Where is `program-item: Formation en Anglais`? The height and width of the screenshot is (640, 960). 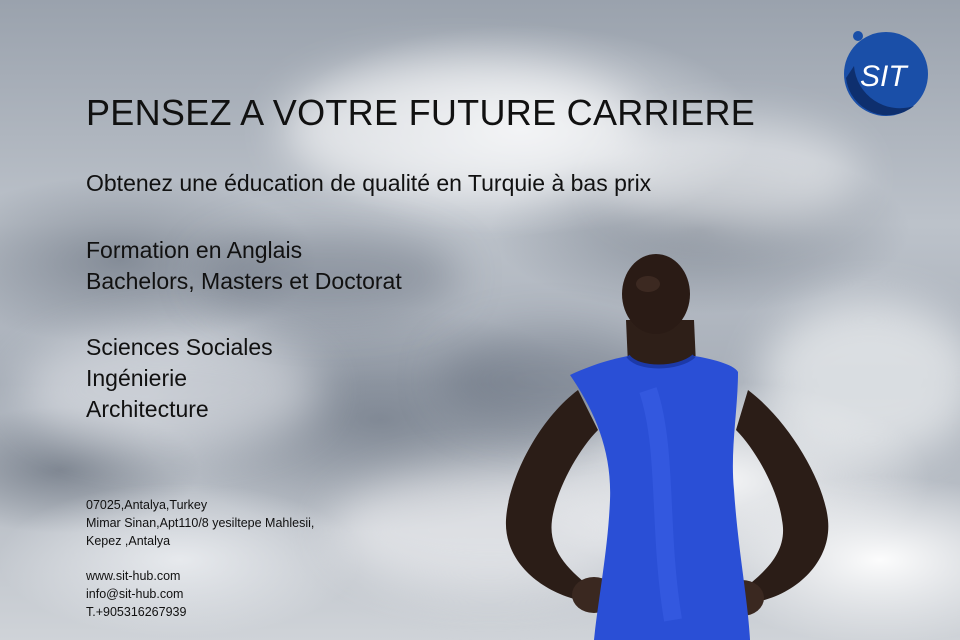
program-item: Formation en Anglais is located at coordinates (194, 250).